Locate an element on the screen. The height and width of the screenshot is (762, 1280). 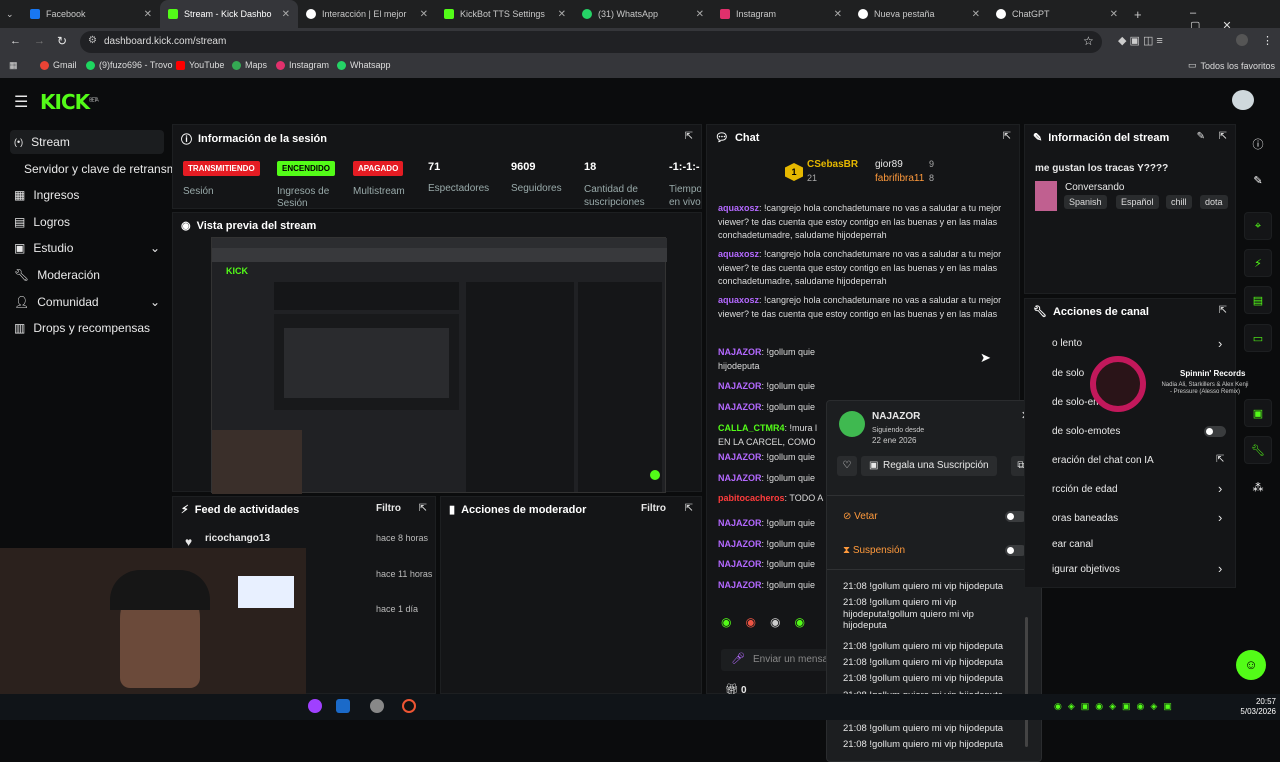
settings-icon: 🔧︎ is located at coordinates (1258, 450).